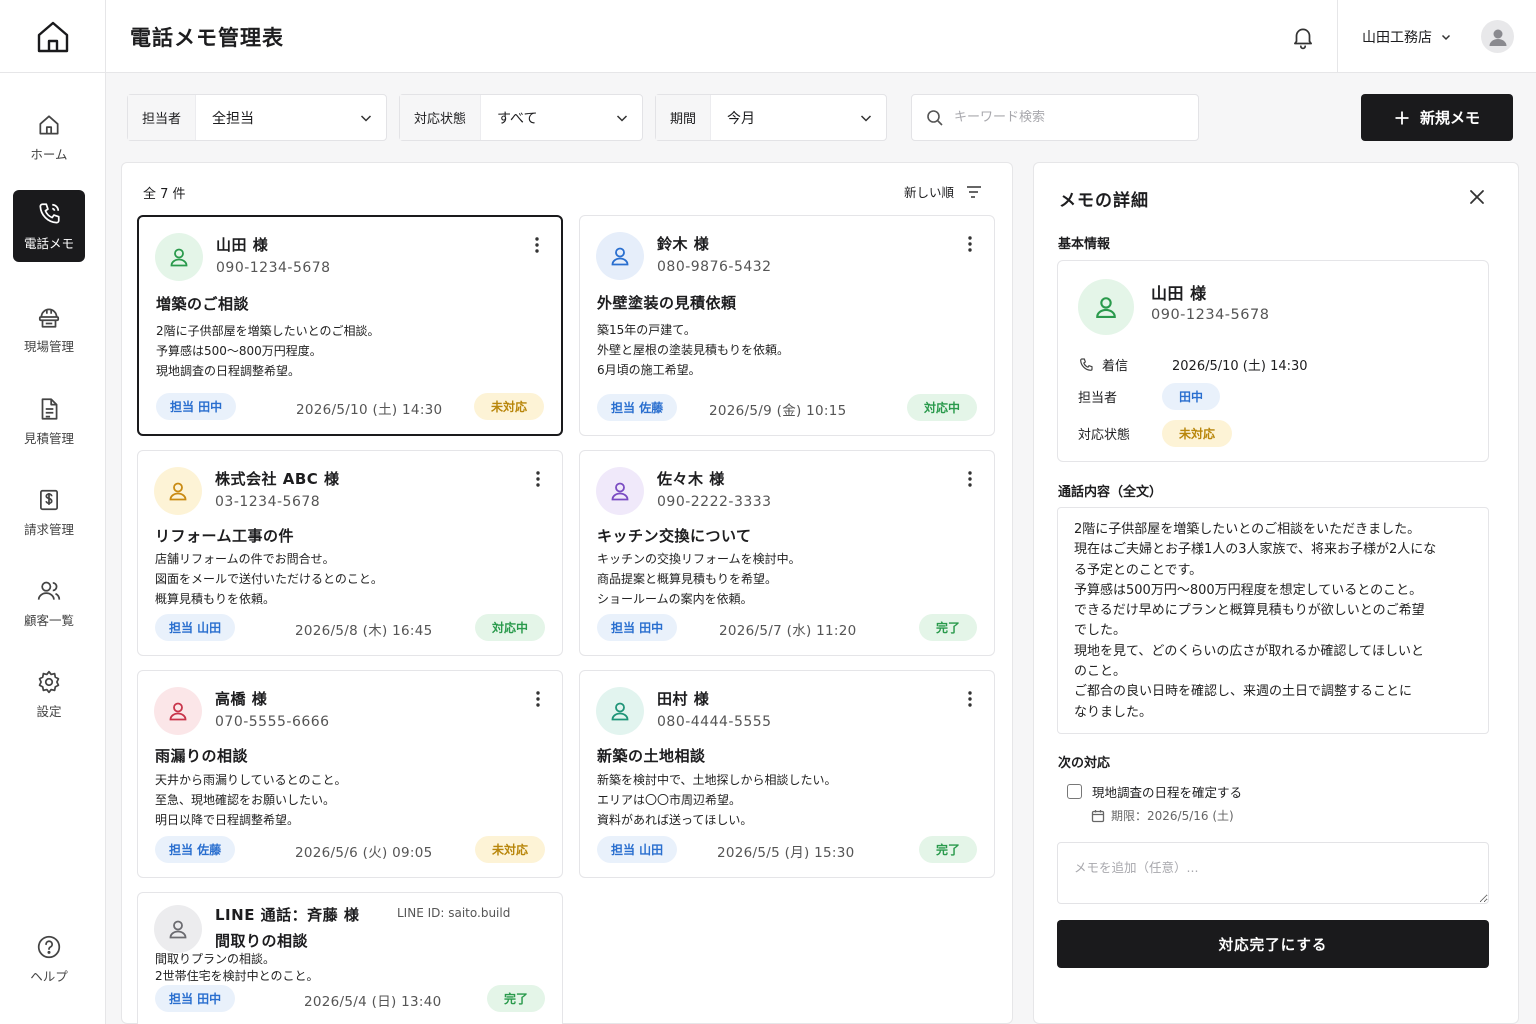 The width and height of the screenshot is (1536, 1024). What do you see at coordinates (227, 820) in the screenshot?
I see `summary-line: 明日以降で日程調整希望。` at bounding box center [227, 820].